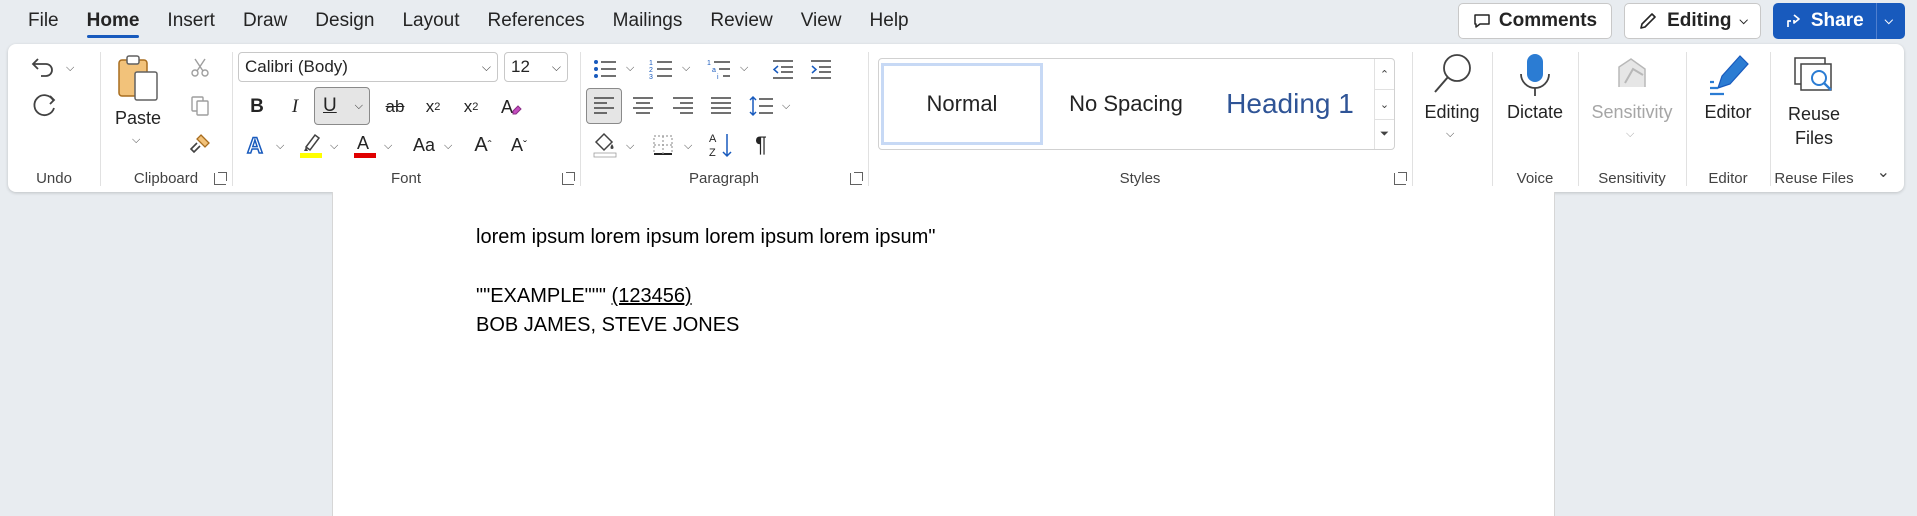 This screenshot has height=516, width=1917. I want to click on format-painter-button, so click(200, 144).